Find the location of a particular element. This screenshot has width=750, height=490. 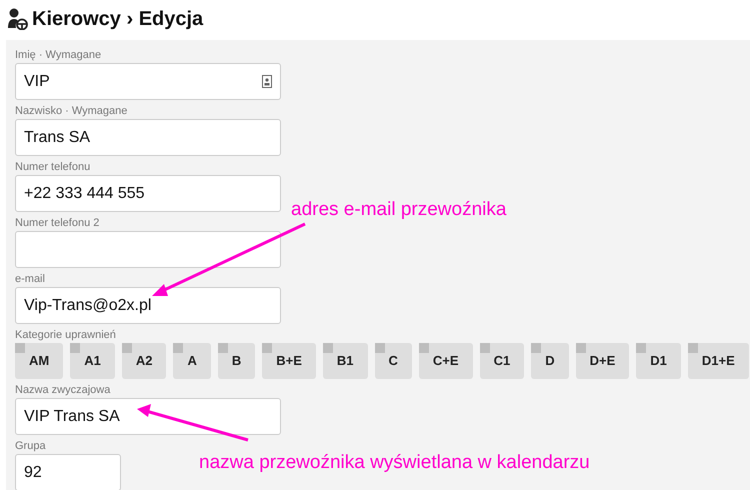

category-toggle: A1 is located at coordinates (92, 361).